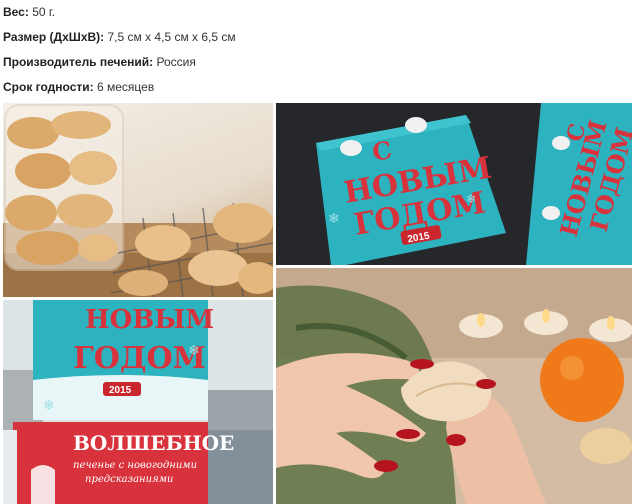 This screenshot has width=632, height=504. Describe the element at coordinates (153, 443) in the screenshot. I see `lower-box-title: ВОЛШЕБНОЕ` at that location.